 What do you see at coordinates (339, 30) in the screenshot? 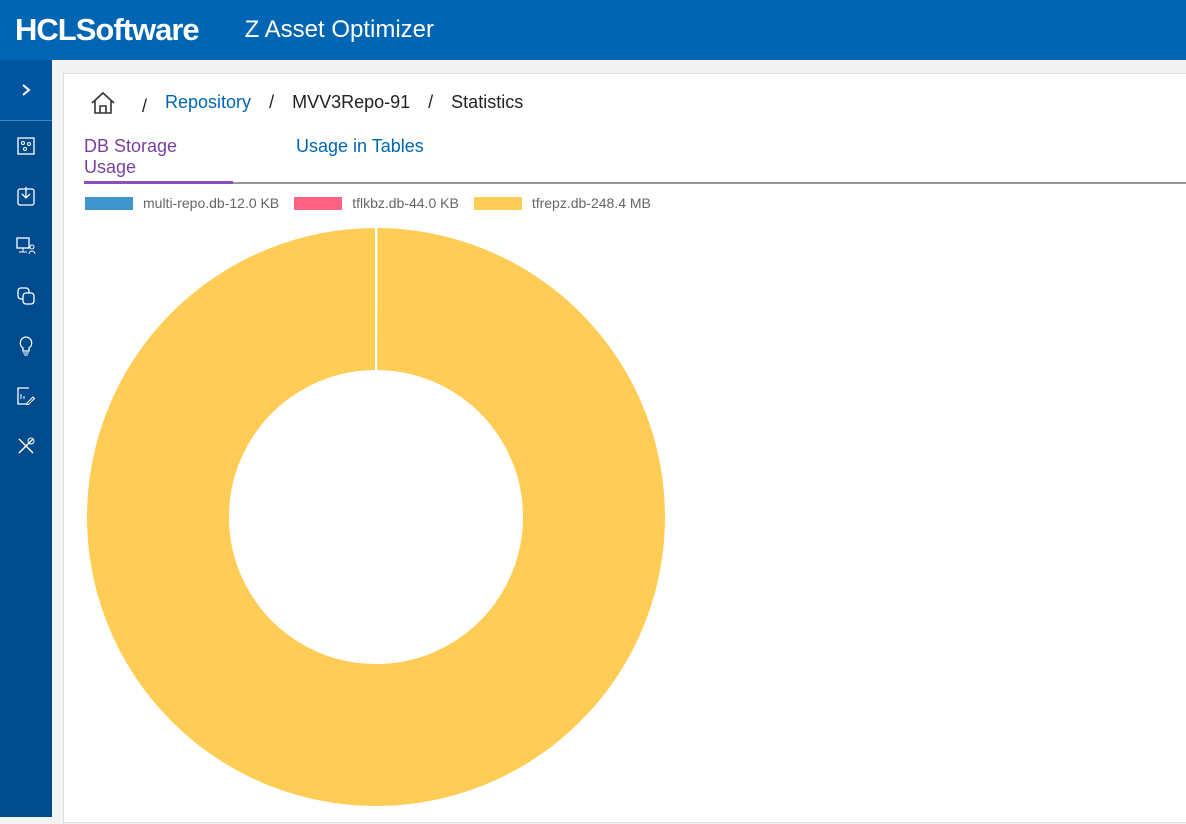
I see `app-title: Z Asset Optimizer` at bounding box center [339, 30].